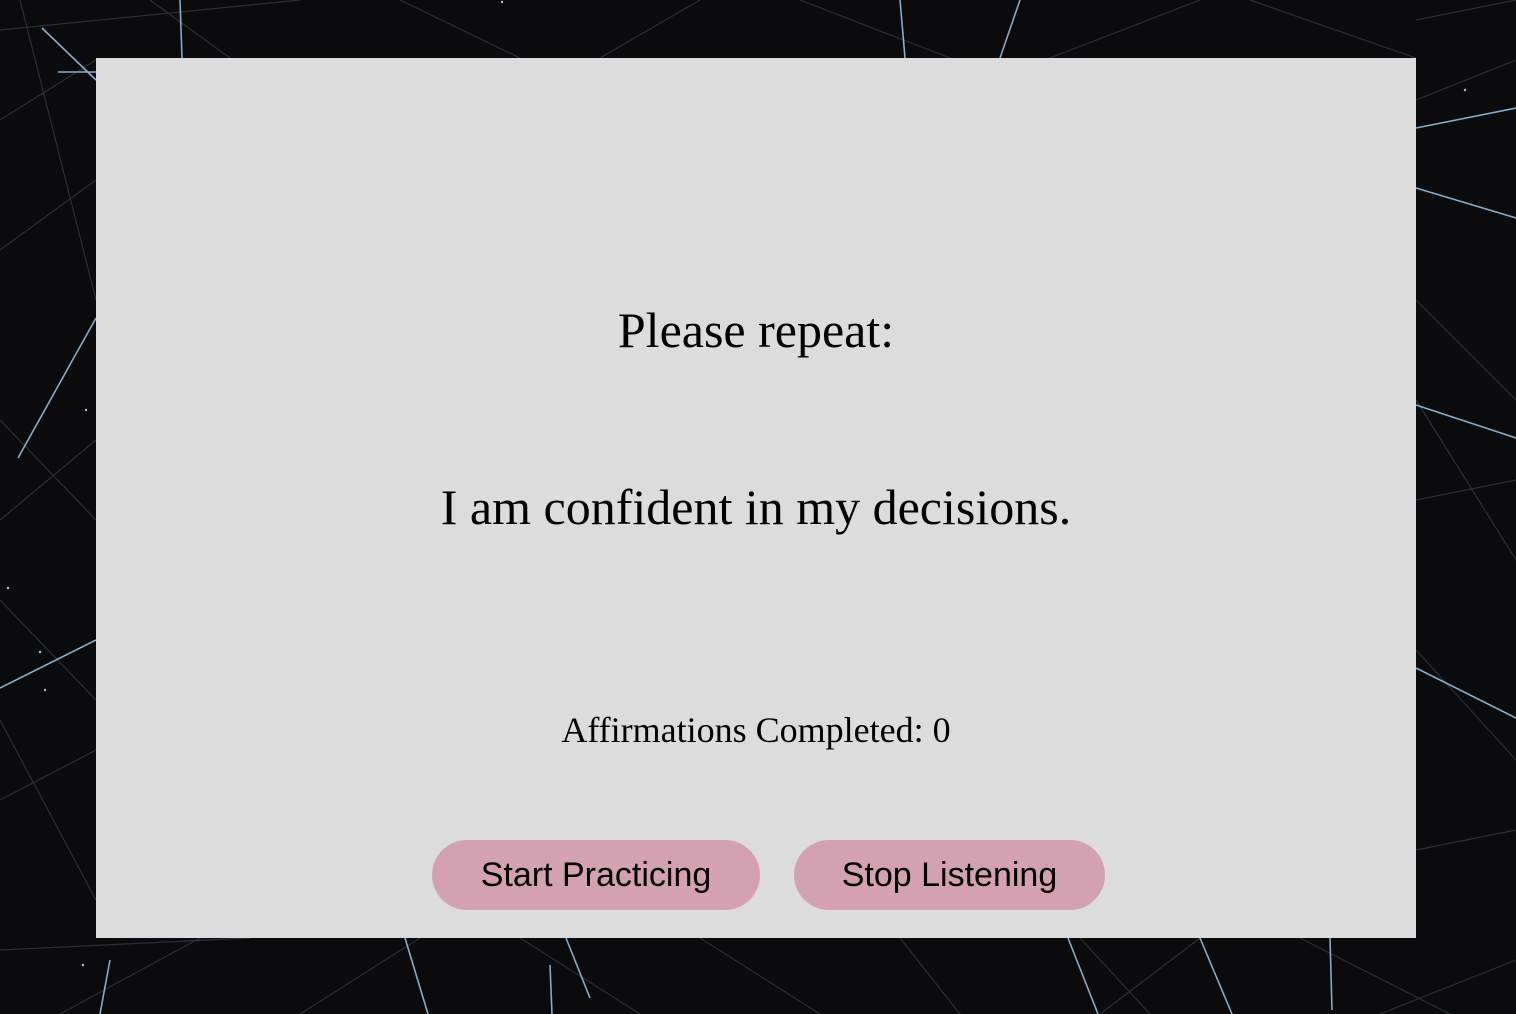  Describe the element at coordinates (596, 875) in the screenshot. I see `start-practicing-button: Start Practicing` at that location.